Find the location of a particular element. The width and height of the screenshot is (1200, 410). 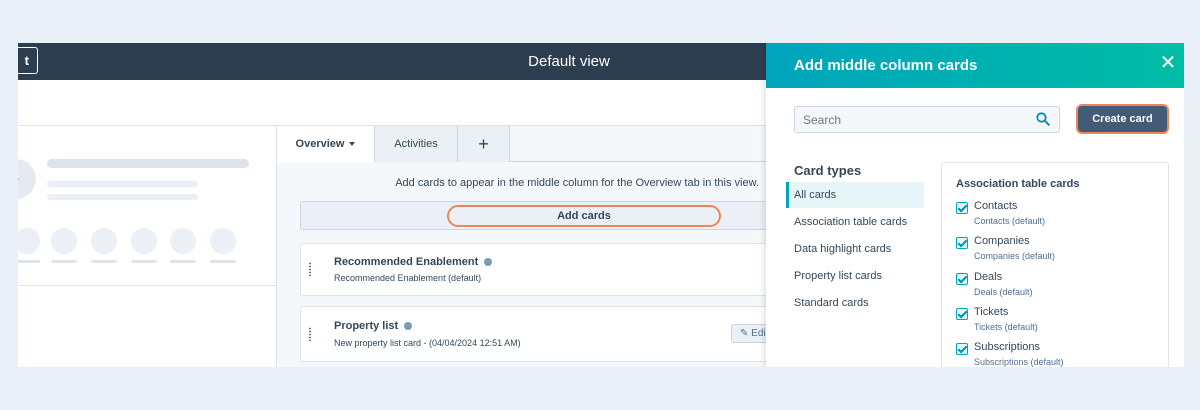

card-title: Recommended Enablement is located at coordinates (413, 262).